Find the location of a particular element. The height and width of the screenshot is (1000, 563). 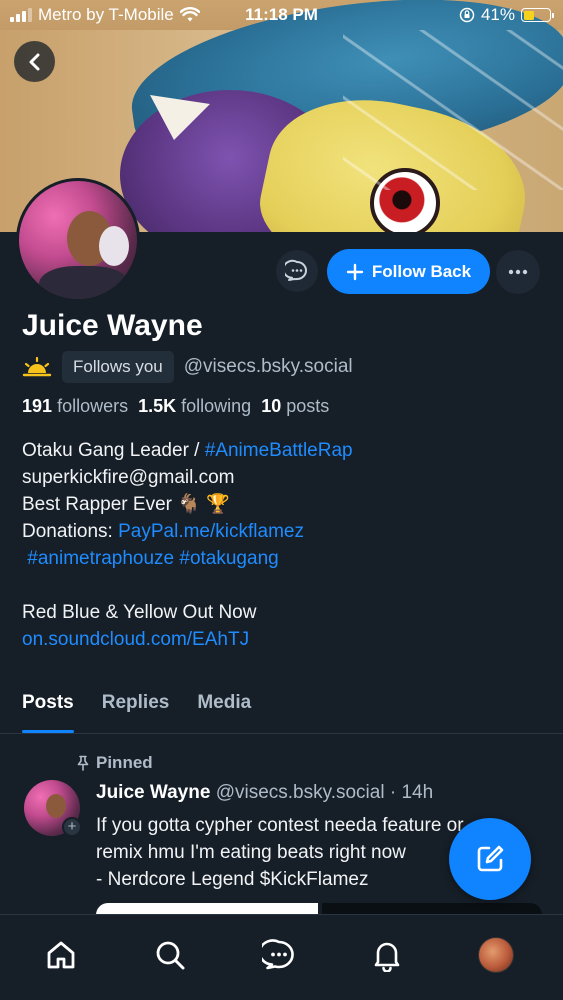

bio-email: superkickfire@gmail.com is located at coordinates (128, 477).